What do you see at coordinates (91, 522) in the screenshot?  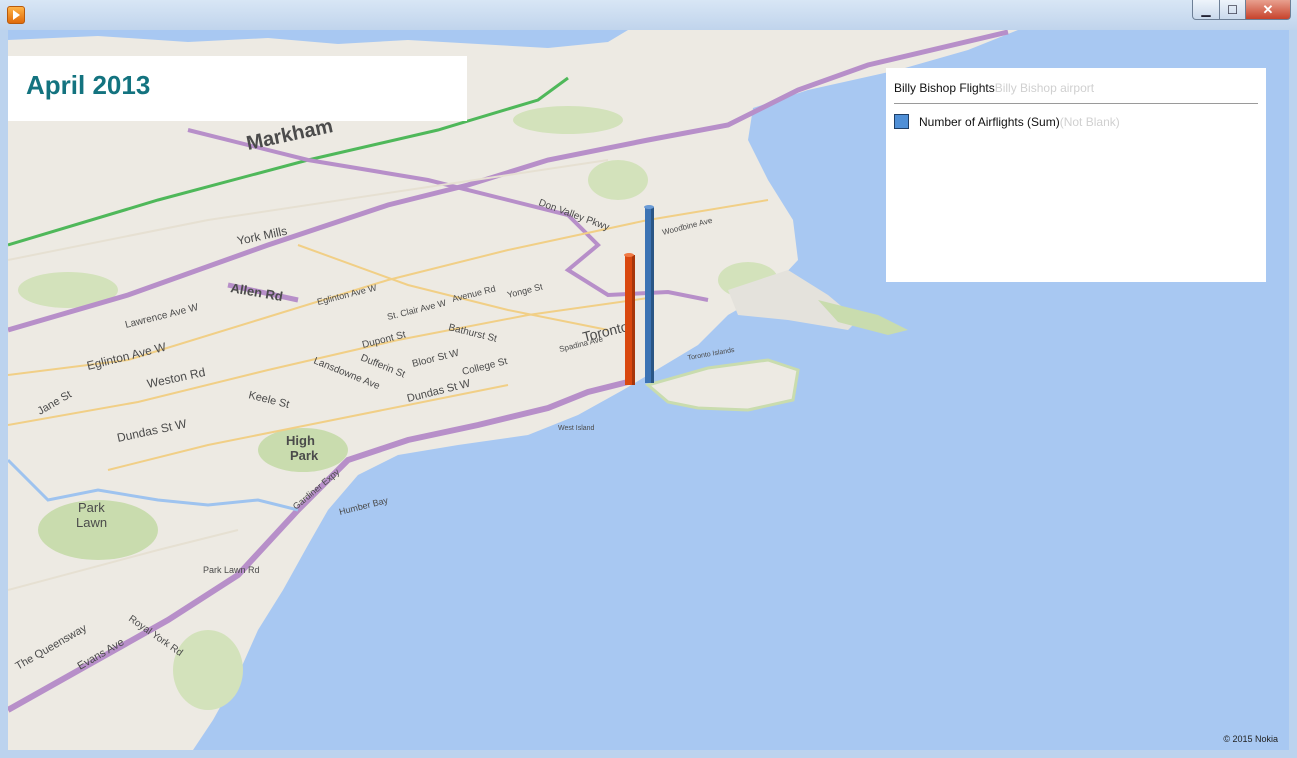 I see `label-park-lawn-2: Lawn` at bounding box center [91, 522].